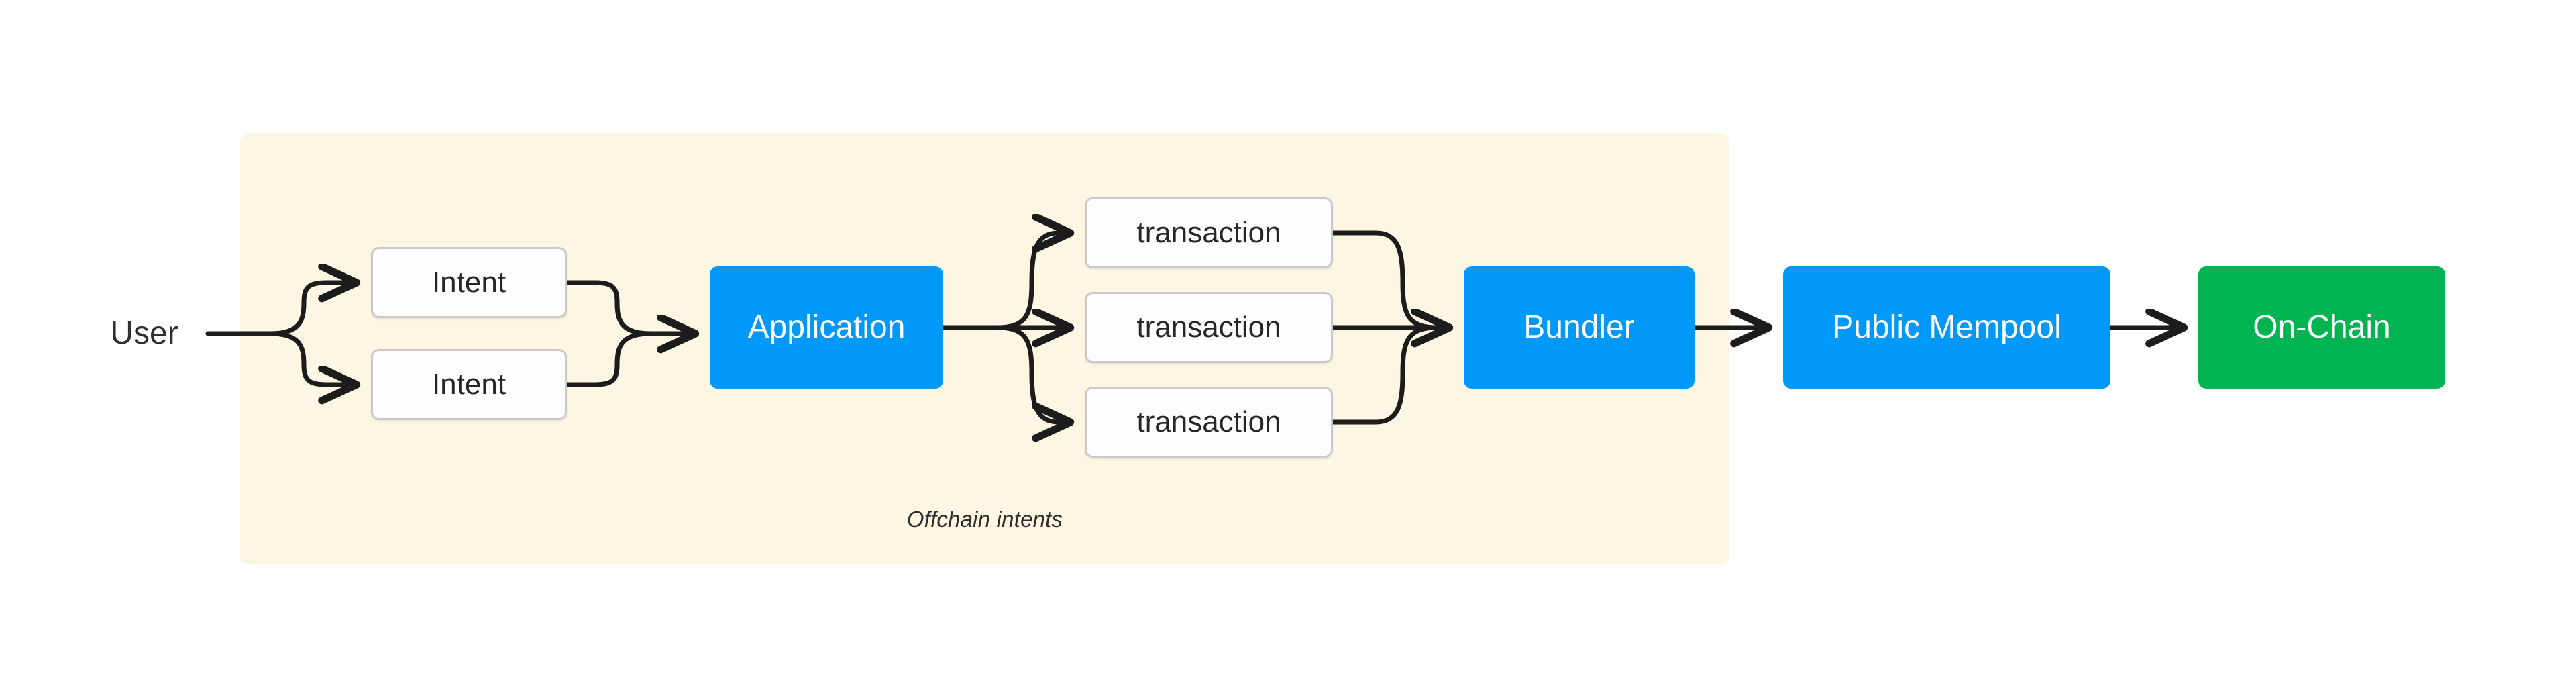 This screenshot has height=698, width=2576. I want to click on node-bundler: Bundler, so click(1579, 327).